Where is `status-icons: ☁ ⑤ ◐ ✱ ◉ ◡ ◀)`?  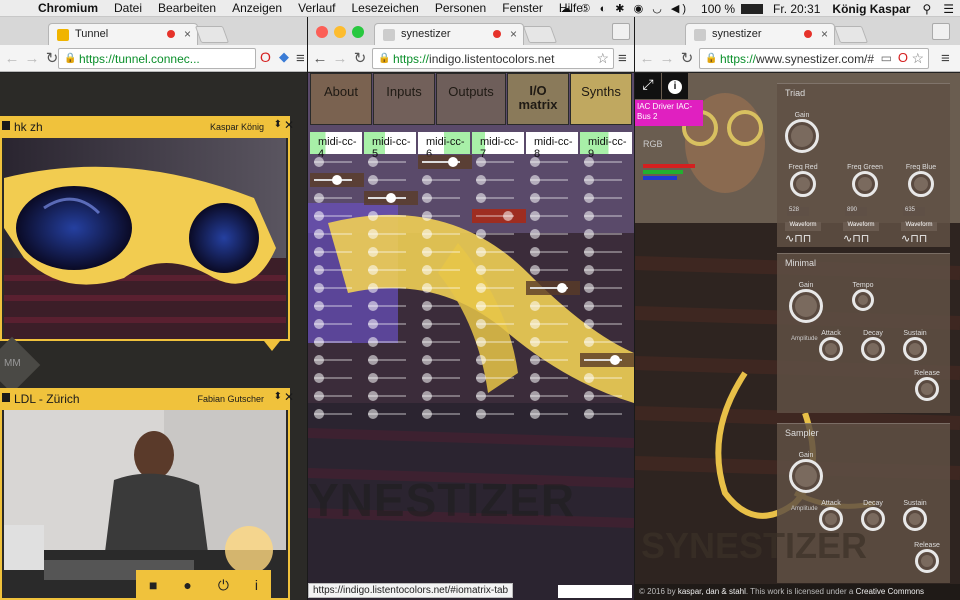 status-icons: ☁ ⑤ ◐ ✱ ◉ ◡ ◀) is located at coordinates (625, 8).